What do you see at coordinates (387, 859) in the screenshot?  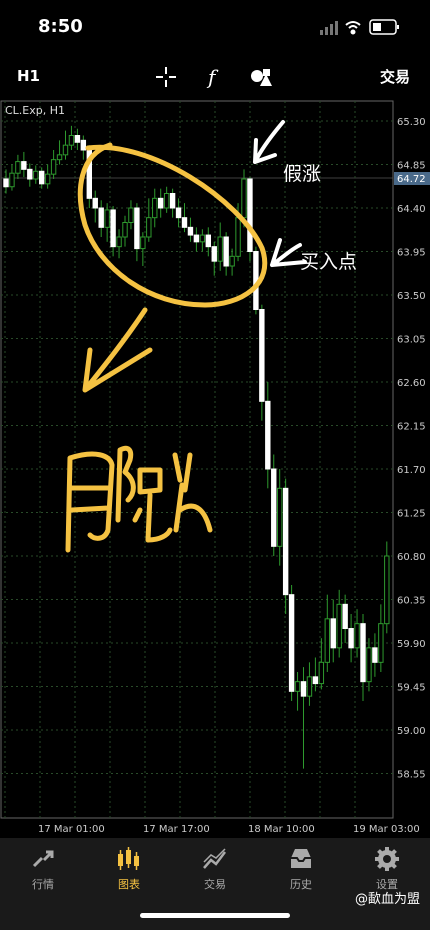 I see `settings-icon` at bounding box center [387, 859].